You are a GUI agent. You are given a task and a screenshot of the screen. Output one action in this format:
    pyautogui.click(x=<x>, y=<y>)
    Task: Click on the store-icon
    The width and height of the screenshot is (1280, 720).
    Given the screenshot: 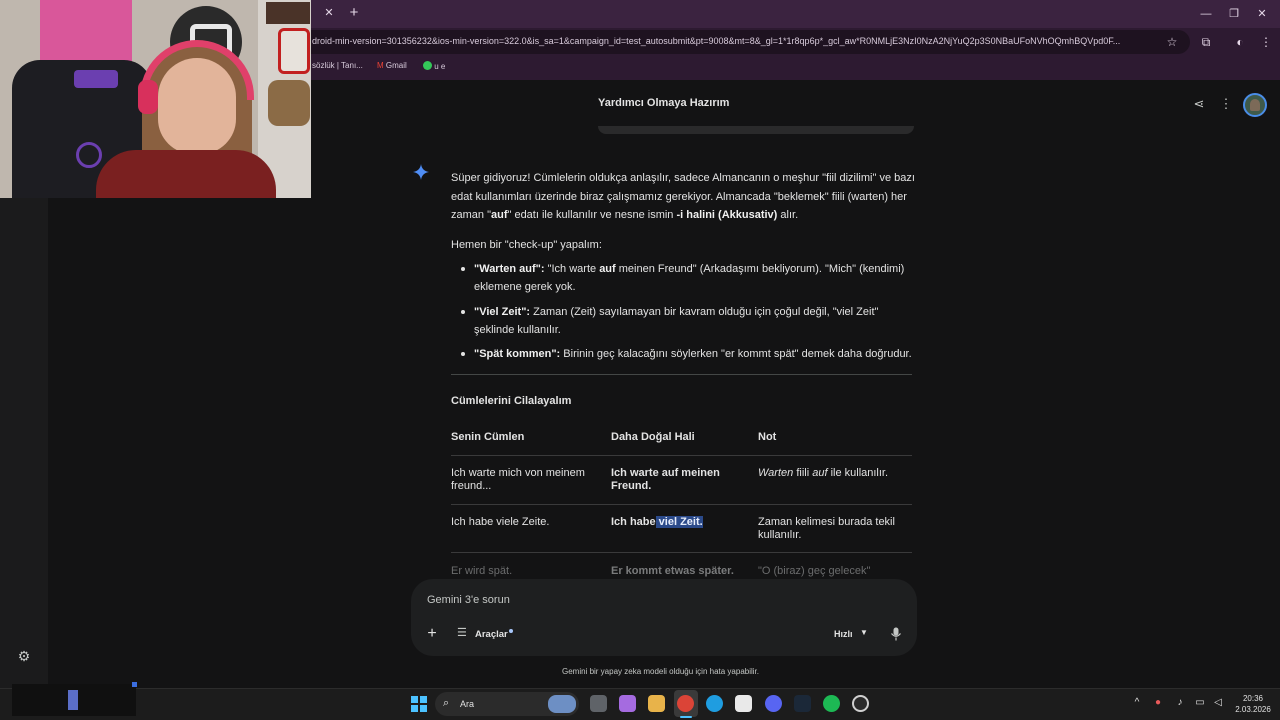 What is the action you would take?
    pyautogui.click(x=743, y=703)
    